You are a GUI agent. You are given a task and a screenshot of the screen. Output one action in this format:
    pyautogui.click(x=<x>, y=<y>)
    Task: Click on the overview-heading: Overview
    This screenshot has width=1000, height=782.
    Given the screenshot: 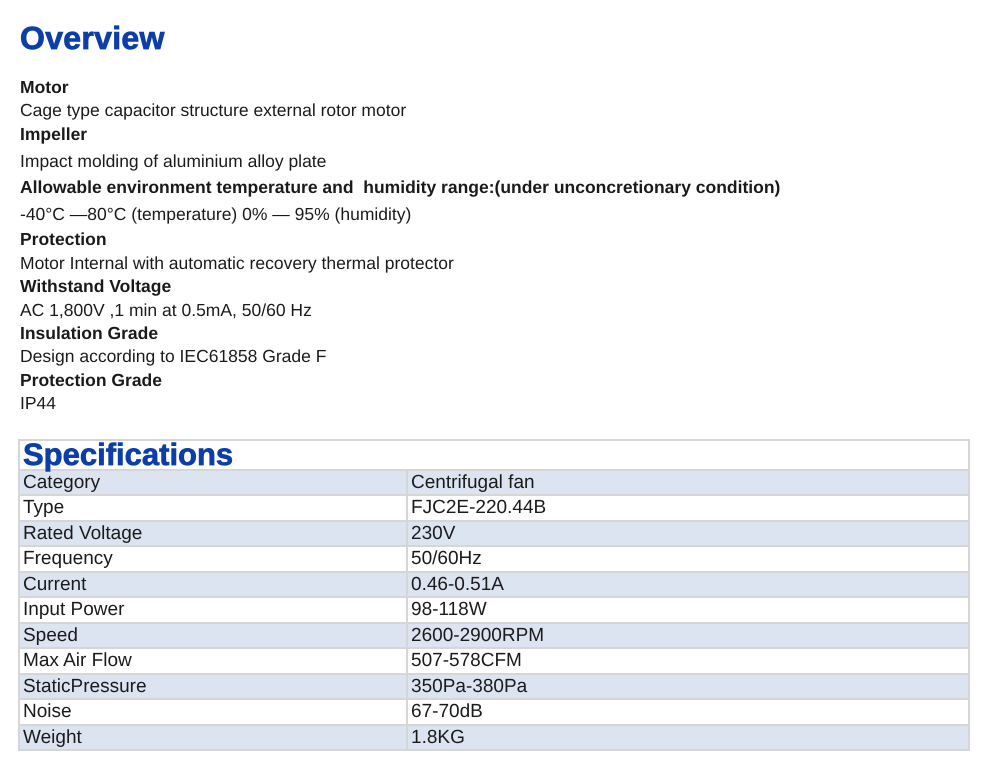 What is the action you would take?
    pyautogui.click(x=93, y=38)
    